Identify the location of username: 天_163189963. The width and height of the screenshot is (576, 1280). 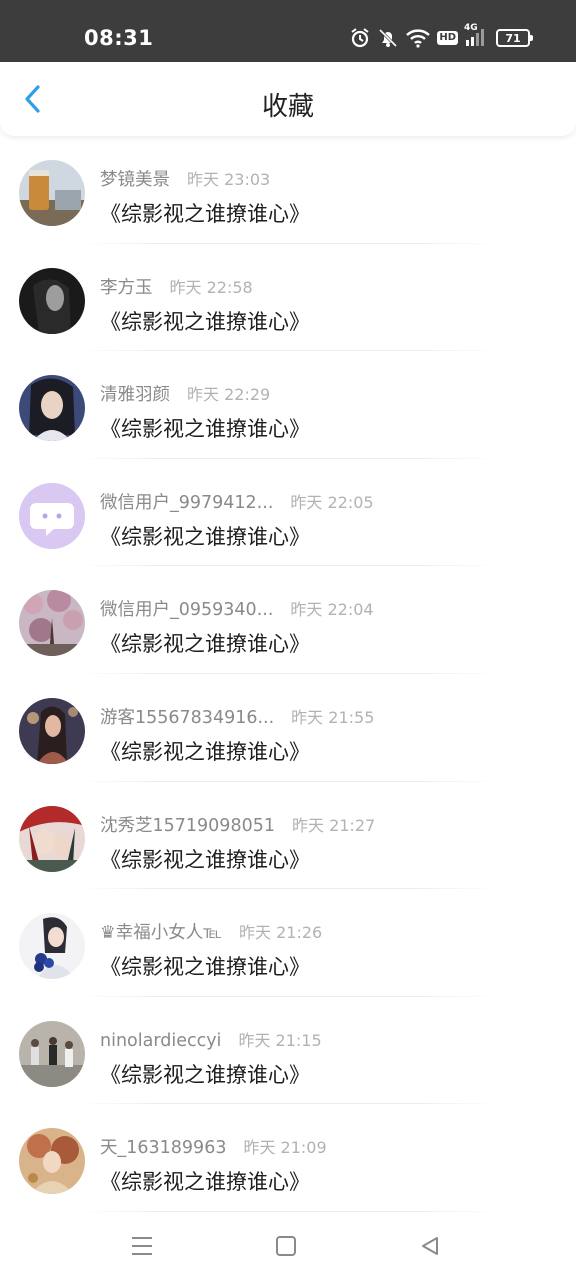
(163, 1148).